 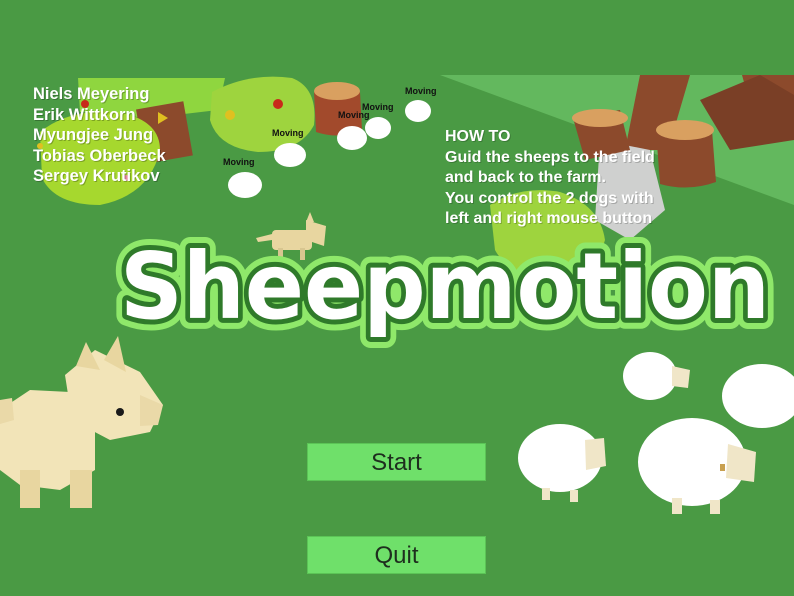 What do you see at coordinates (396, 555) in the screenshot?
I see `quit-button: Quit` at bounding box center [396, 555].